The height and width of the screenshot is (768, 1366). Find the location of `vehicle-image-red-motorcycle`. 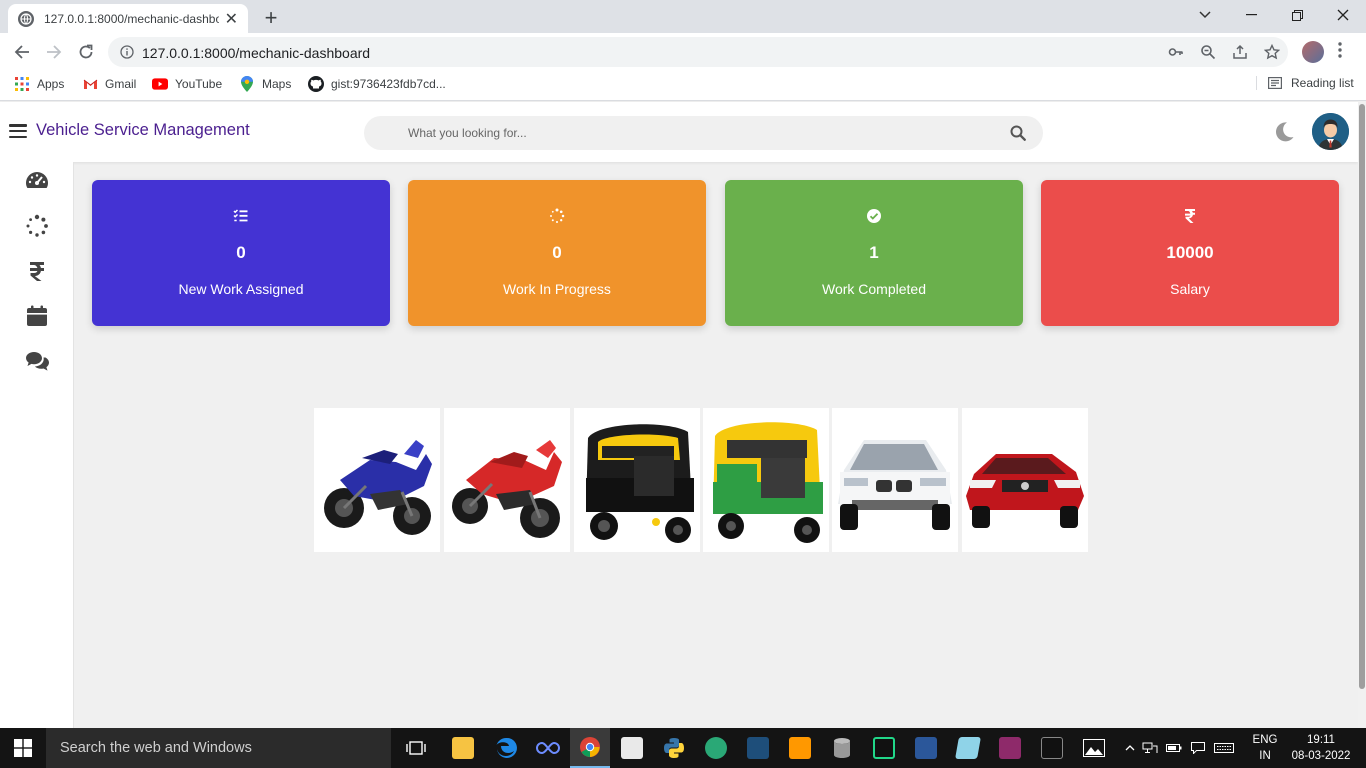

vehicle-image-red-motorcycle is located at coordinates (507, 480).